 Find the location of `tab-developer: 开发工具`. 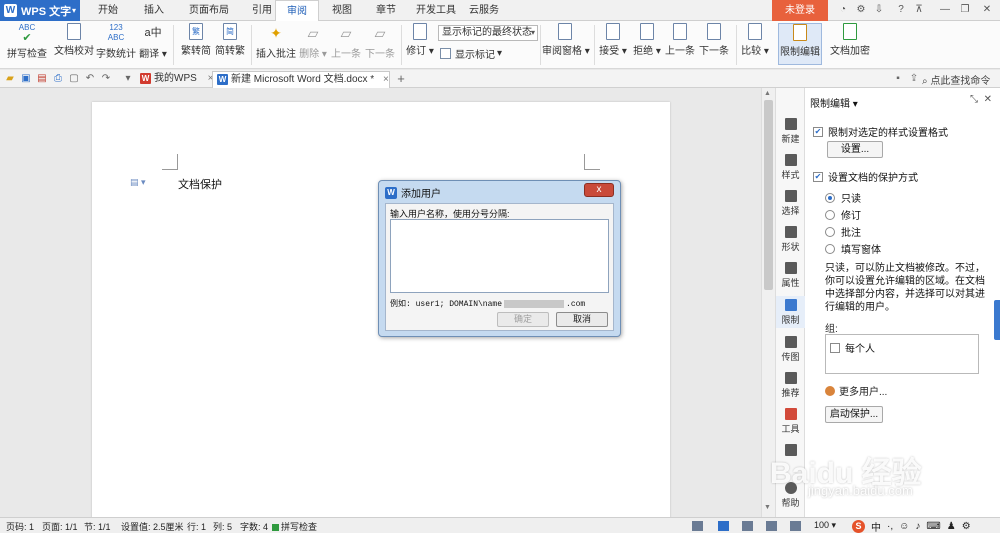

tab-developer: 开发工具 is located at coordinates (436, 10).